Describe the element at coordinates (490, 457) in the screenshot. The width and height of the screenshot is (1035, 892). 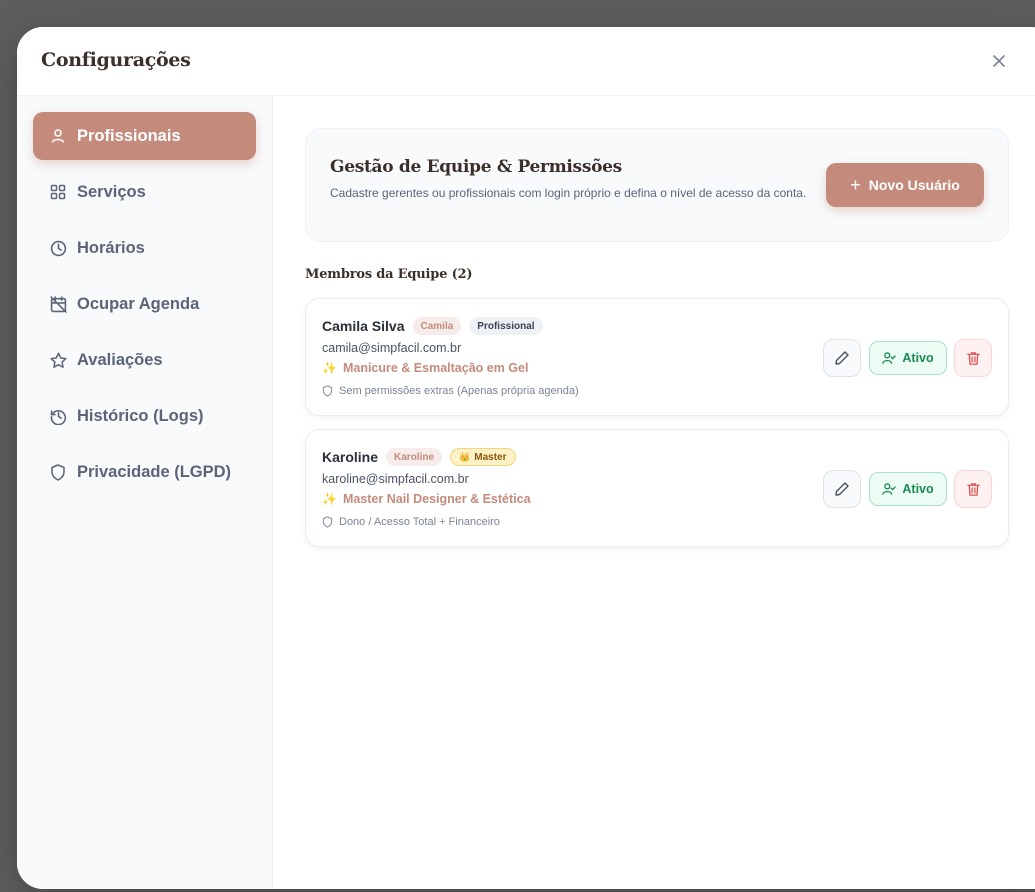
I see `role-badge-text: Master` at that location.